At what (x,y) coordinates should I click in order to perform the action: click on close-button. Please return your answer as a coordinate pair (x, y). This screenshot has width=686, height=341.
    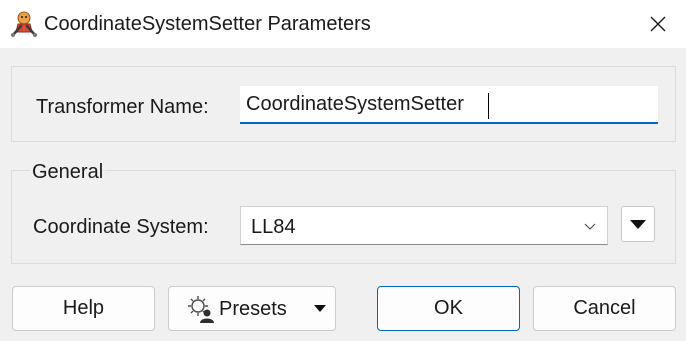
    Looking at the image, I should click on (658, 24).